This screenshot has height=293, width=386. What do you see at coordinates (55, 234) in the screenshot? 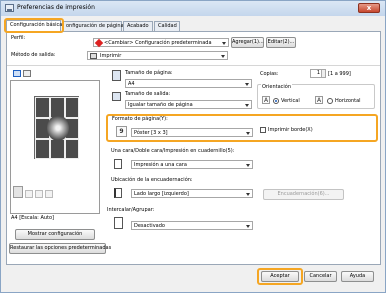
I see `show-settings-button: Mostrar configuración` at bounding box center [55, 234].